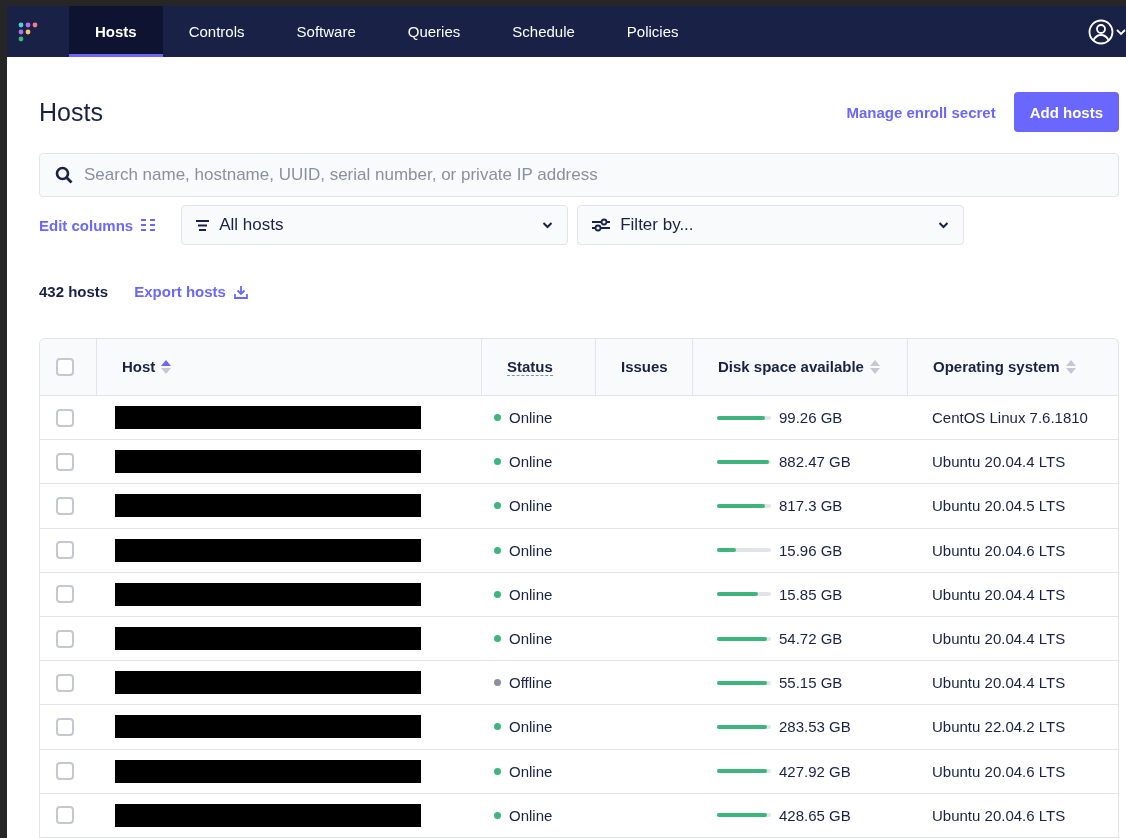 This screenshot has width=1126, height=838. What do you see at coordinates (375, 225) in the screenshot?
I see `hosts-dropdown: All hosts` at bounding box center [375, 225].